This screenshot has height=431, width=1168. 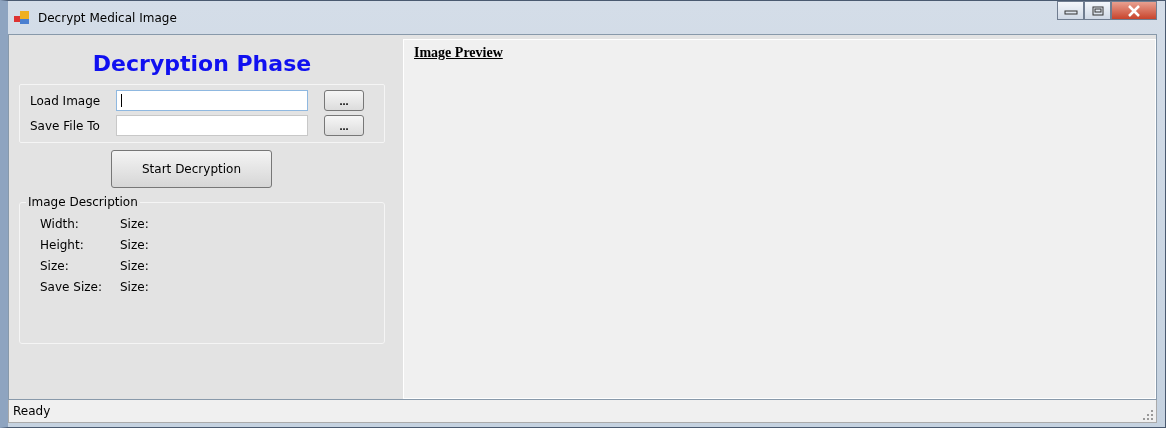 What do you see at coordinates (60, 224) in the screenshot?
I see `info-label: Width:` at bounding box center [60, 224].